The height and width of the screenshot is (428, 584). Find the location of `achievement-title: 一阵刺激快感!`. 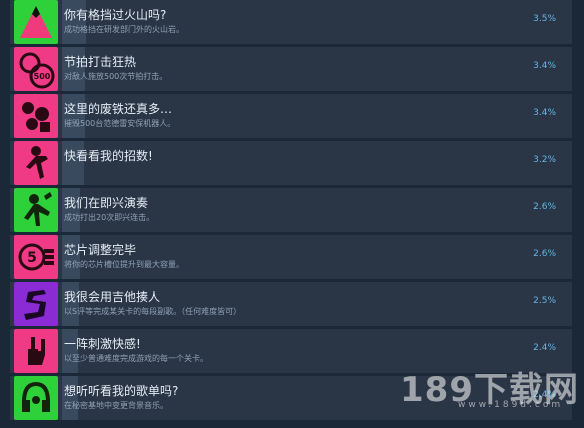

achievement-title: 一阵刺激快感! is located at coordinates (102, 344).